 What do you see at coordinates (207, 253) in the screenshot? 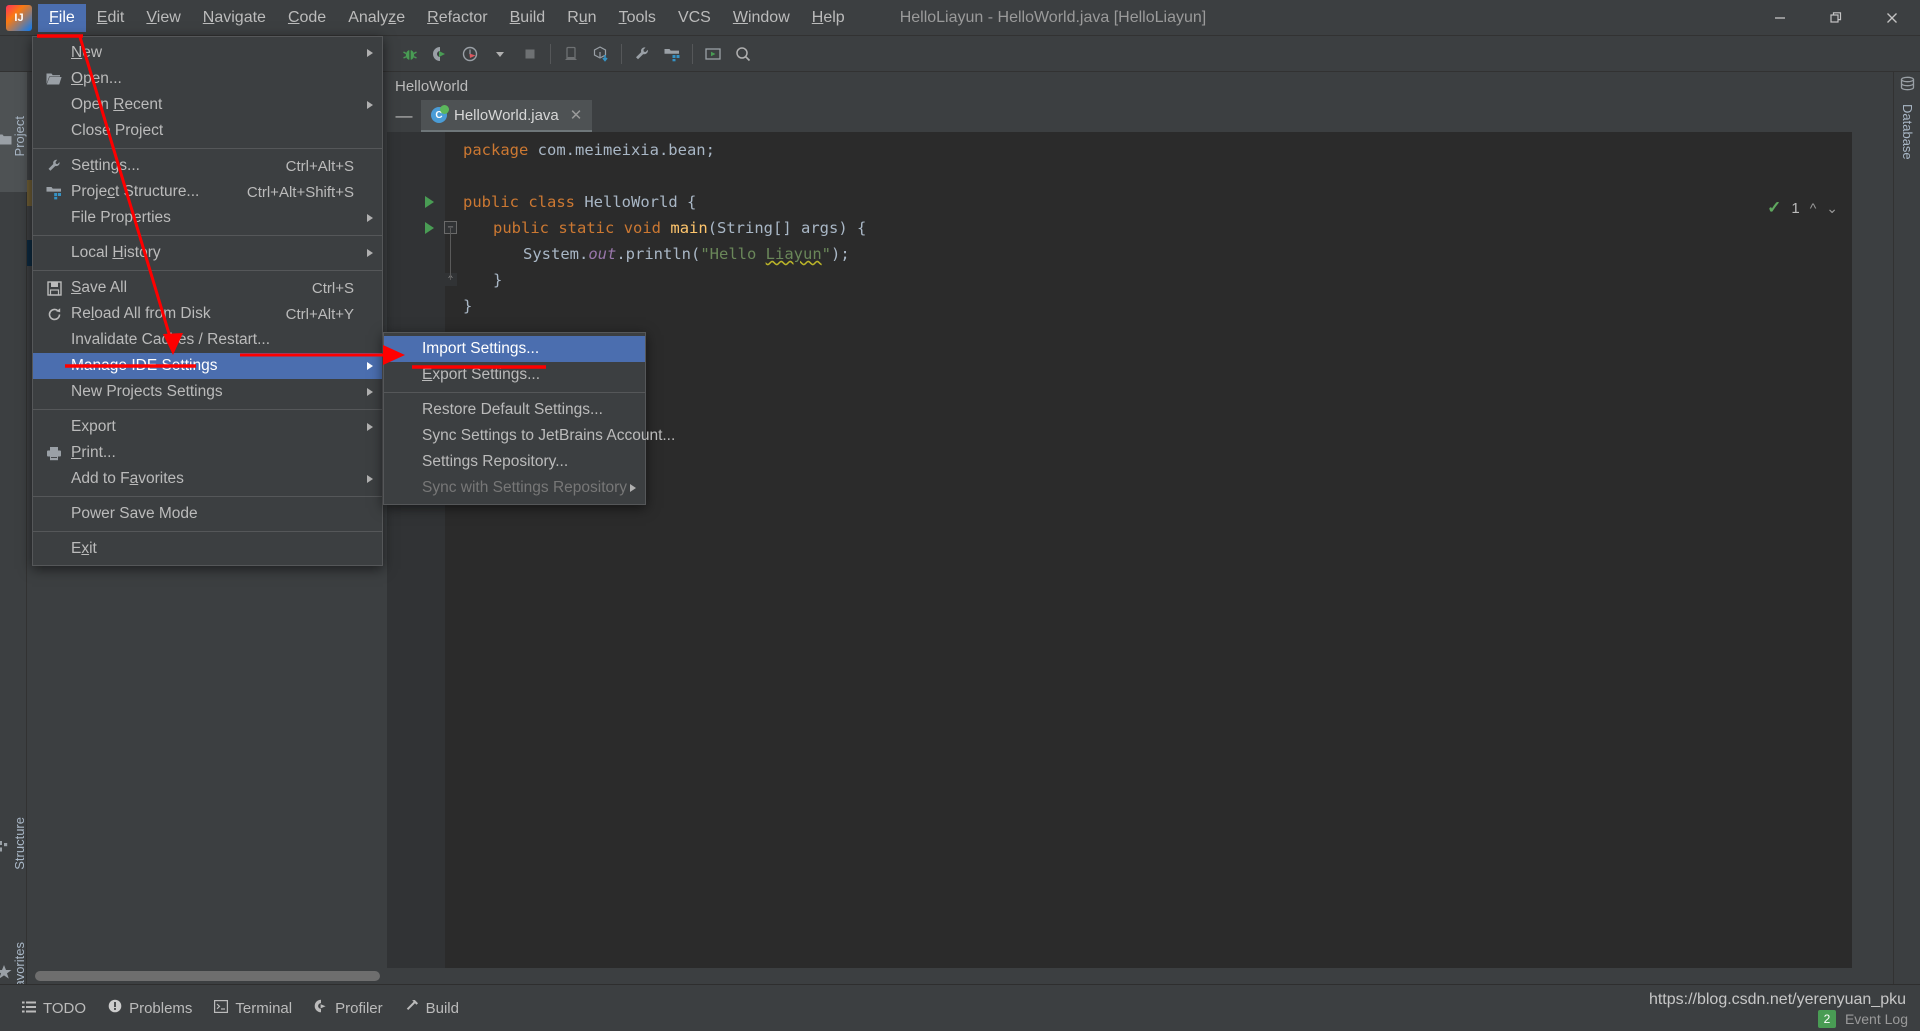
I see `menu-item-local-history: Local History` at bounding box center [207, 253].